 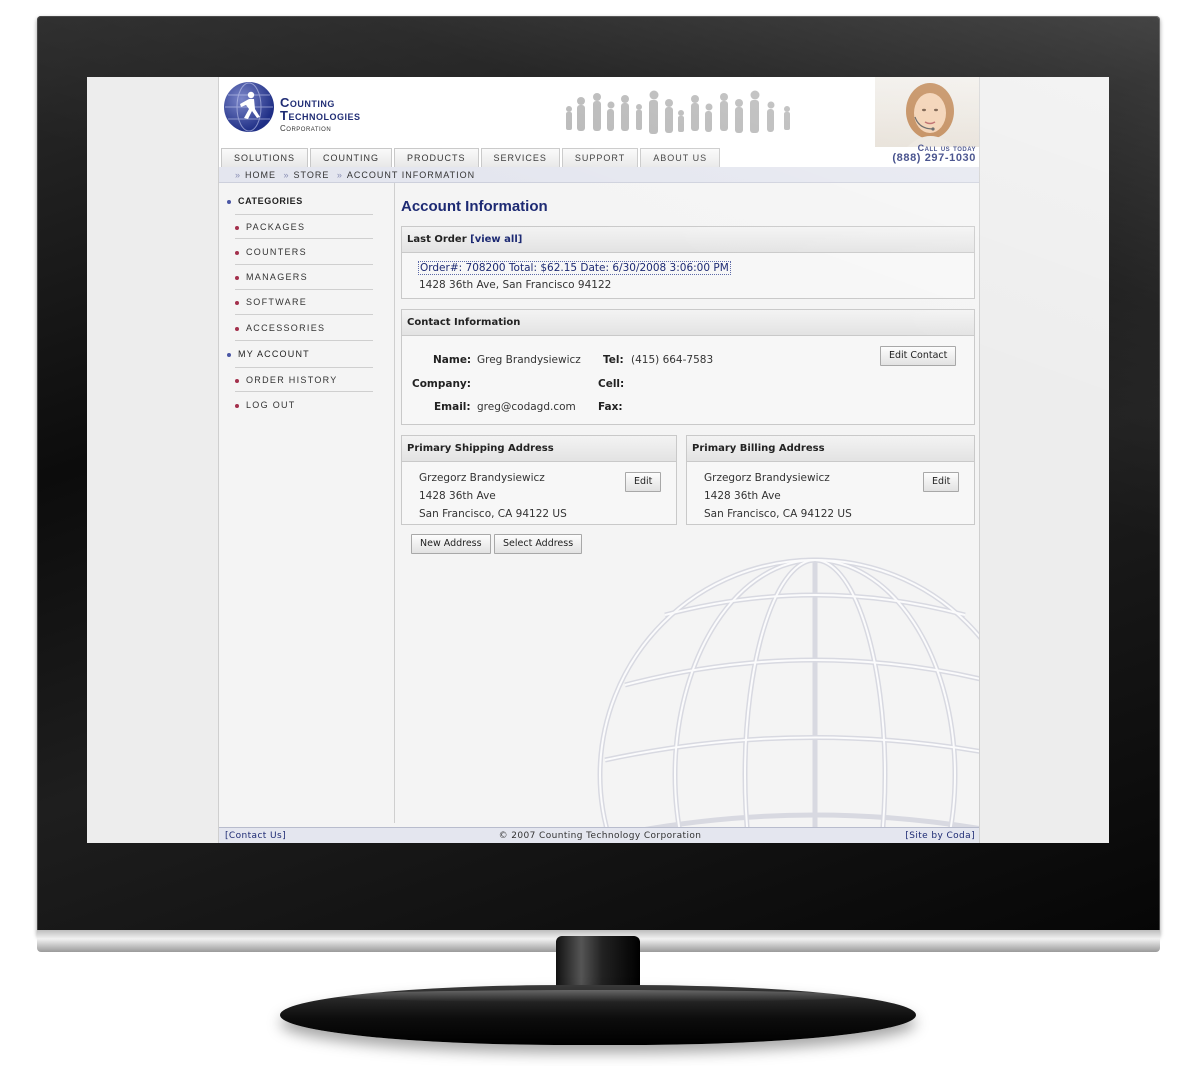 I want to click on sidebar-item-packages: PACKAGES, so click(x=304, y=226).